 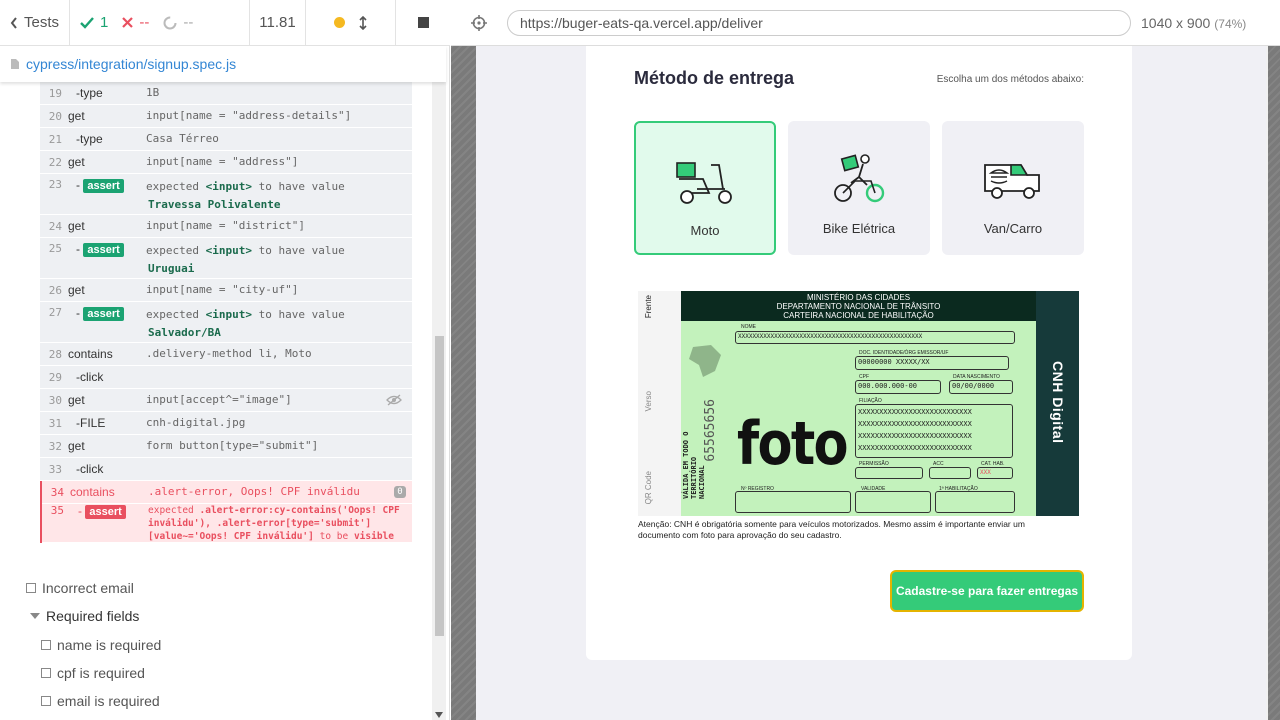 I want to click on viewport-scale: (74%), so click(x=1230, y=23).